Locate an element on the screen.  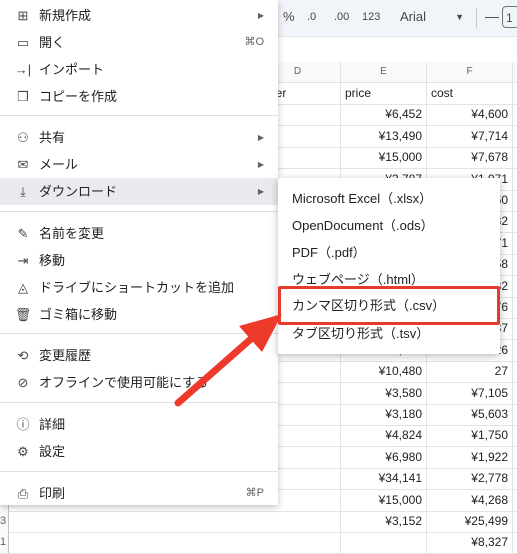
menu-item-trash: 🗑 ゴミ箱に移動 is located at coordinates (139, 314).